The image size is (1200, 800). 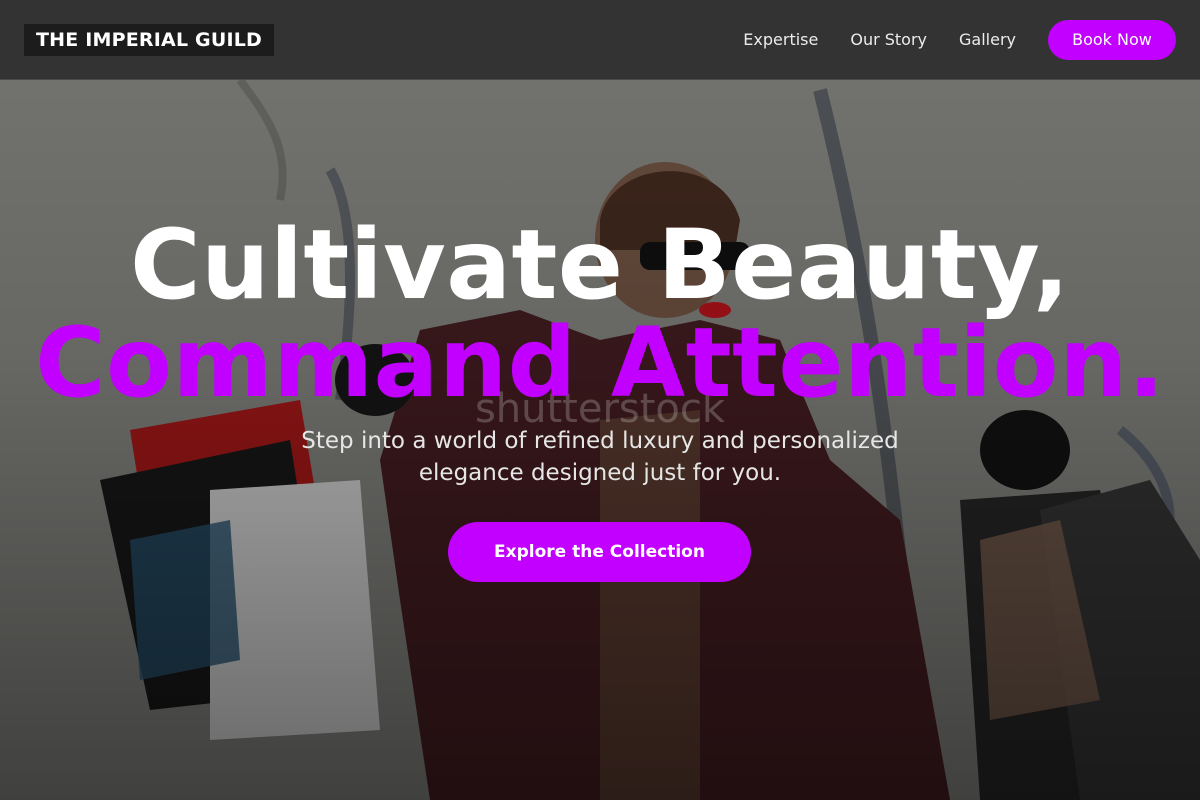 I want to click on nav-link-our-story: Our Story, so click(x=888, y=39).